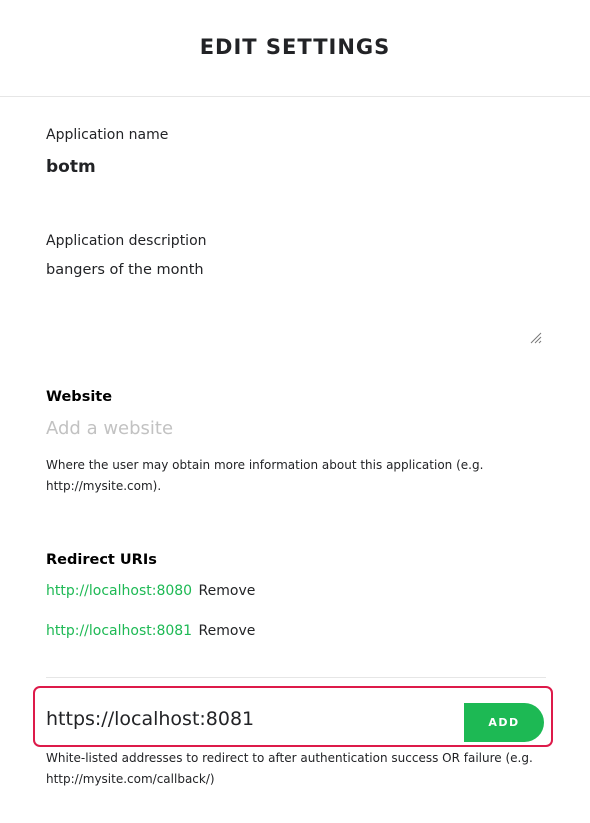 The width and height of the screenshot is (590, 823). Describe the element at coordinates (79, 397) in the screenshot. I see `website-label: Website` at that location.